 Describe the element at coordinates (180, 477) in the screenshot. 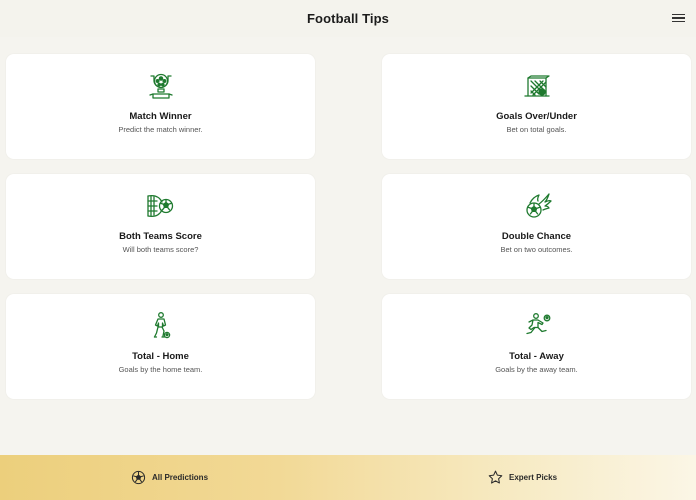

I see `tab-label: All Predictions` at that location.